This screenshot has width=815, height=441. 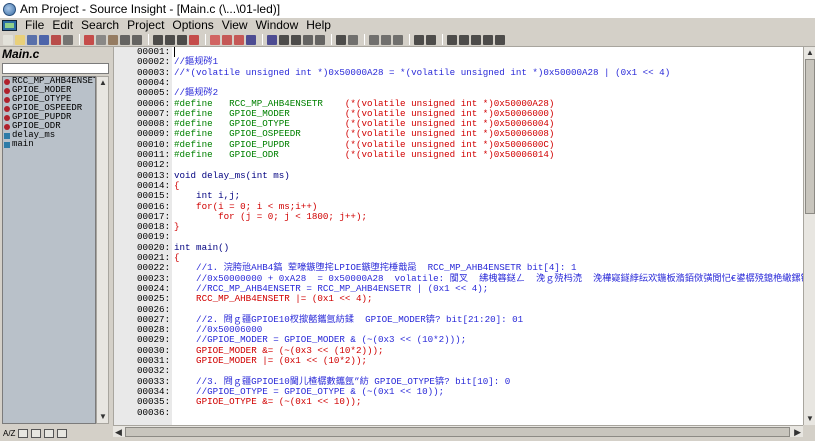 I want to click on context-window-icon, so click(x=320, y=39).